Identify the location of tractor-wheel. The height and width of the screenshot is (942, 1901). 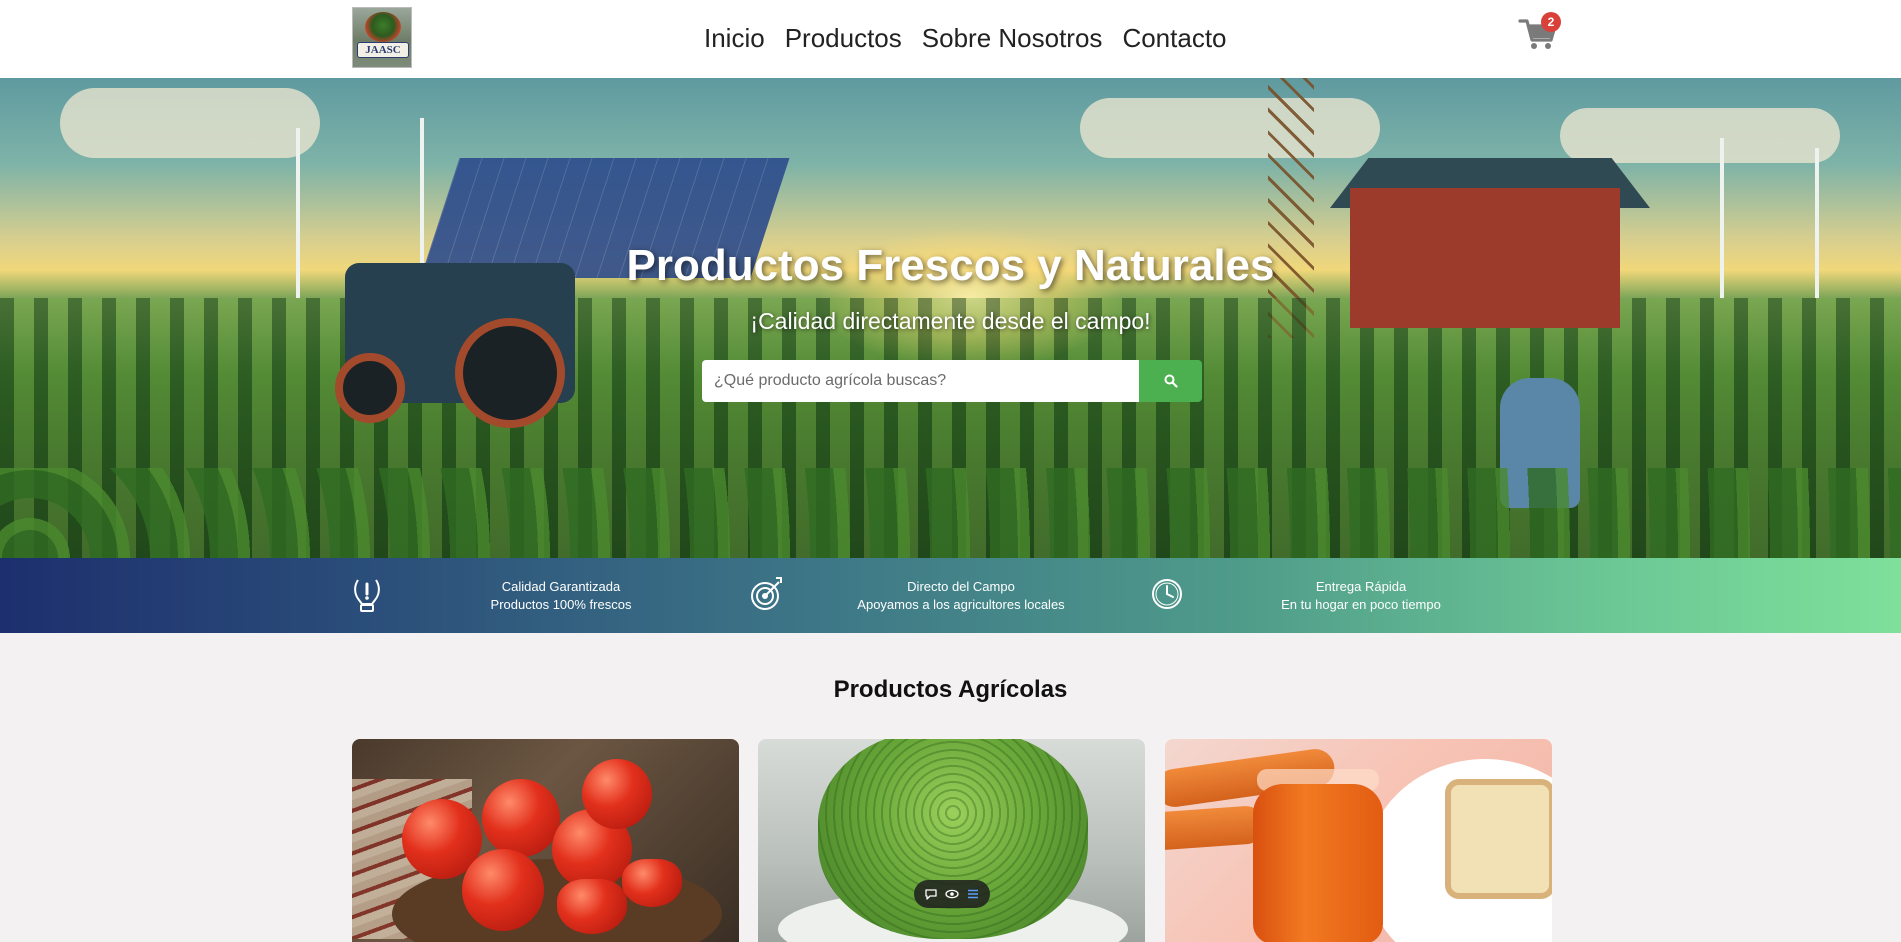
(370, 388).